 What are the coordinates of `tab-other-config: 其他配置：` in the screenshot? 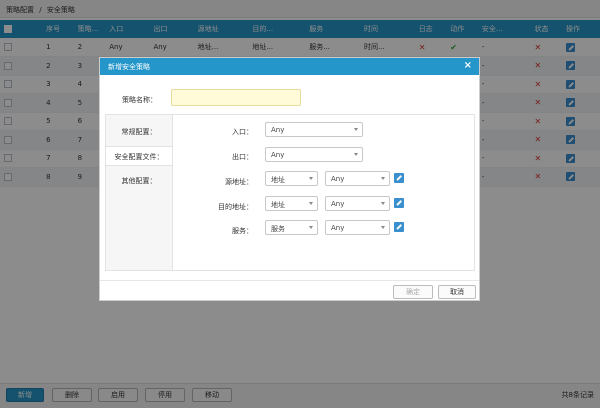 It's located at (139, 181).